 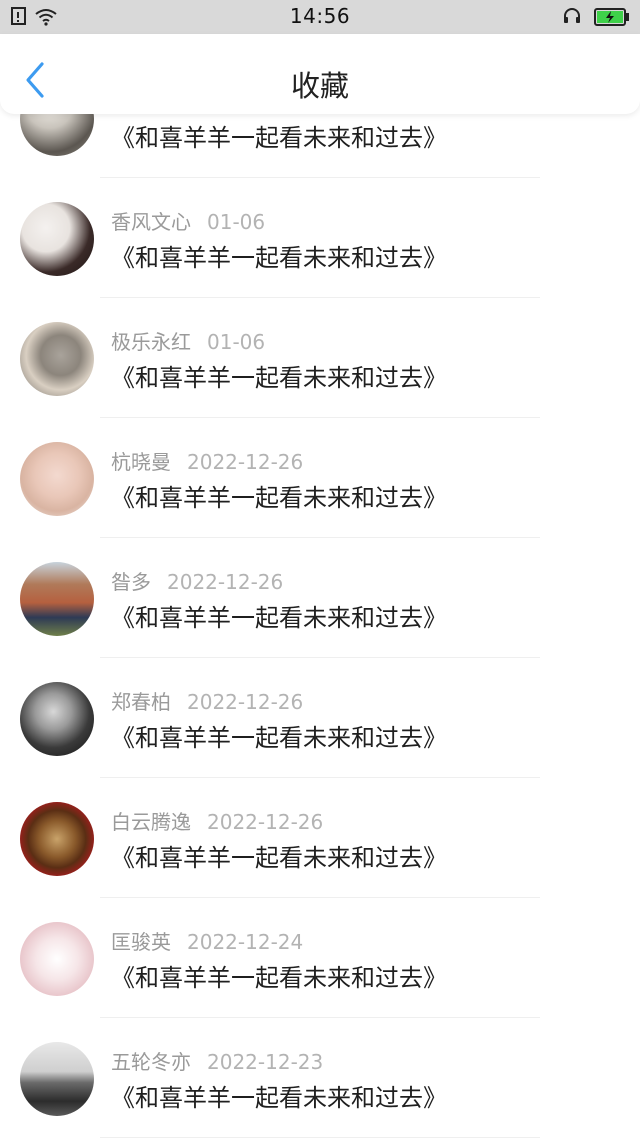 I want to click on item-meta: 五轮冬亦 2022-12-23, so click(x=217, y=1060).